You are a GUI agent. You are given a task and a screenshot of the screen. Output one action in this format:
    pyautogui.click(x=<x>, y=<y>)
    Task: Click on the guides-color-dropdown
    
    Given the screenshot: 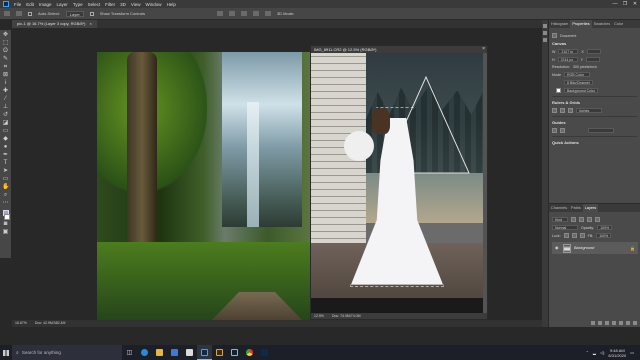 What is the action you would take?
    pyautogui.click(x=601, y=130)
    